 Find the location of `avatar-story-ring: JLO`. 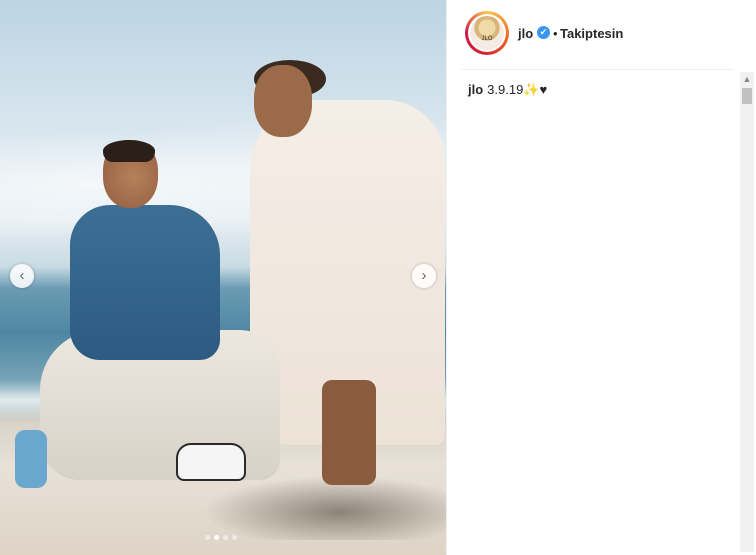

avatar-story-ring: JLO is located at coordinates (487, 33).